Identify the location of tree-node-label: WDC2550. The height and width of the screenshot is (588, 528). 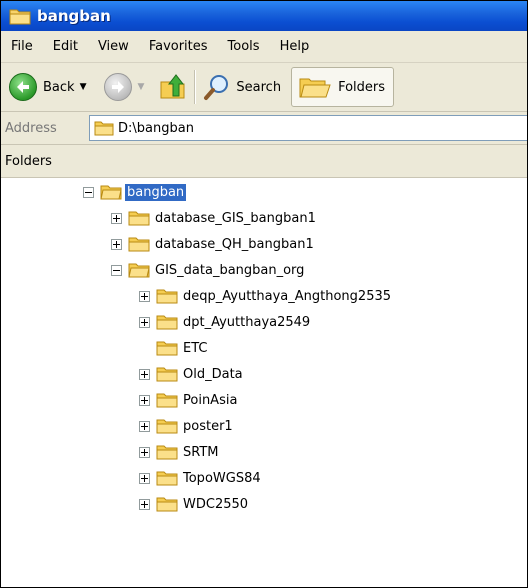
(216, 504).